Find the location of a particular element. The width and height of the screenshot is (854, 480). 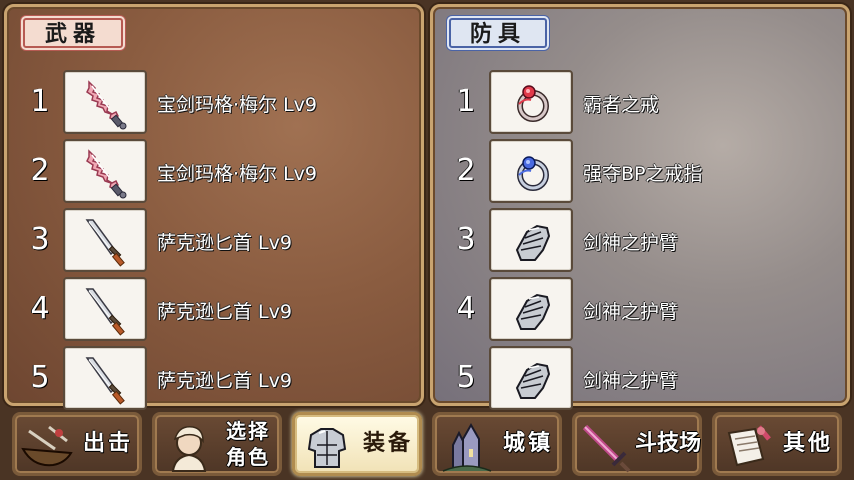

armor-row-4: 4 剑神之护臂 is located at coordinates (640, 310).